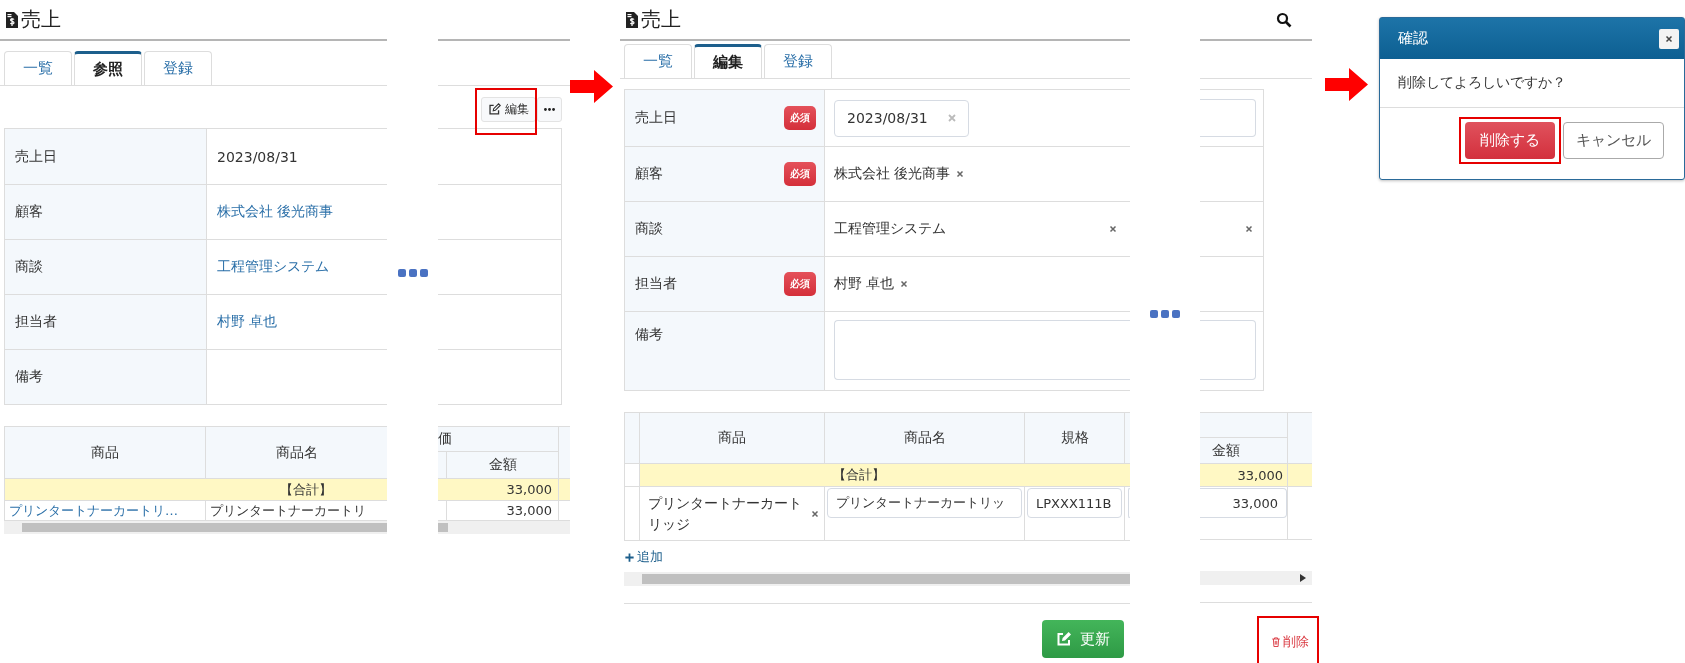 Image resolution: width=1685 pixels, height=663 pixels. What do you see at coordinates (901, 118) in the screenshot?
I see `date-field: 2023/08/31` at bounding box center [901, 118].